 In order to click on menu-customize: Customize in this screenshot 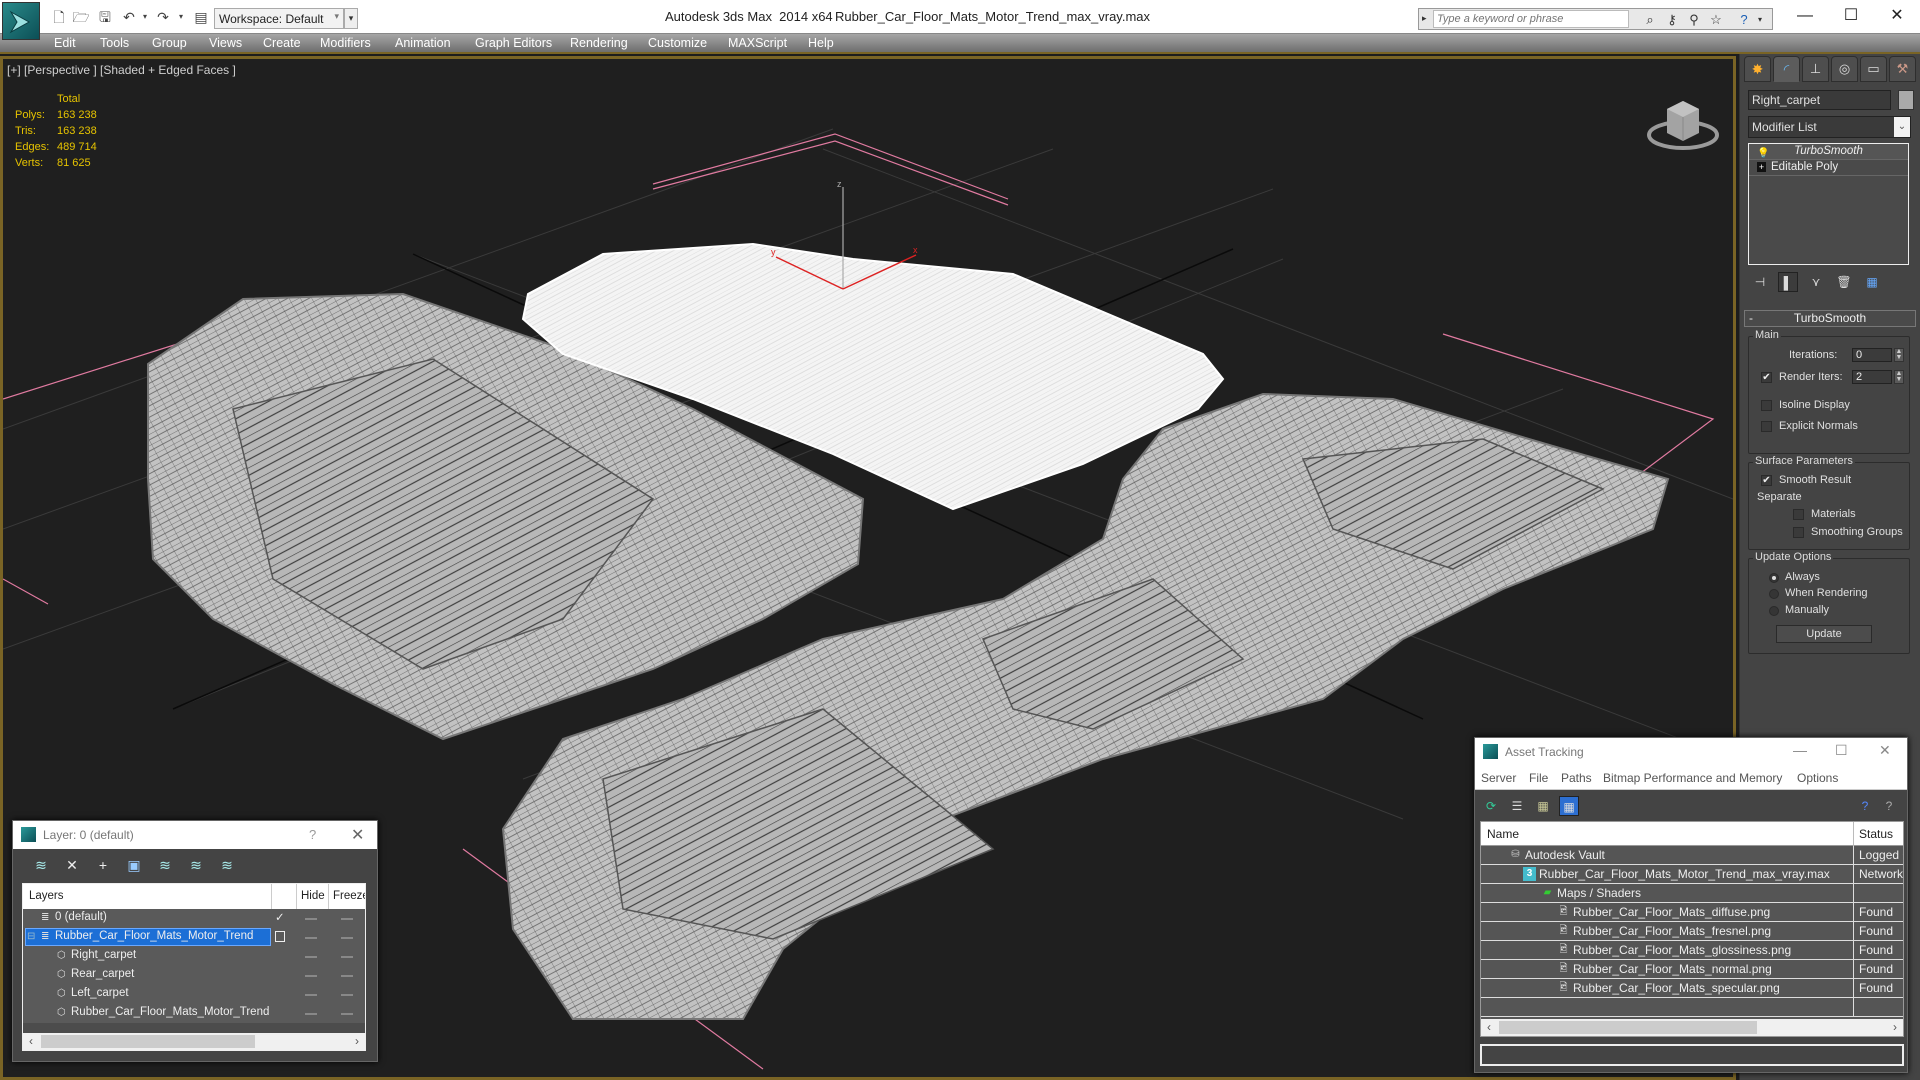, I will do `click(677, 43)`.